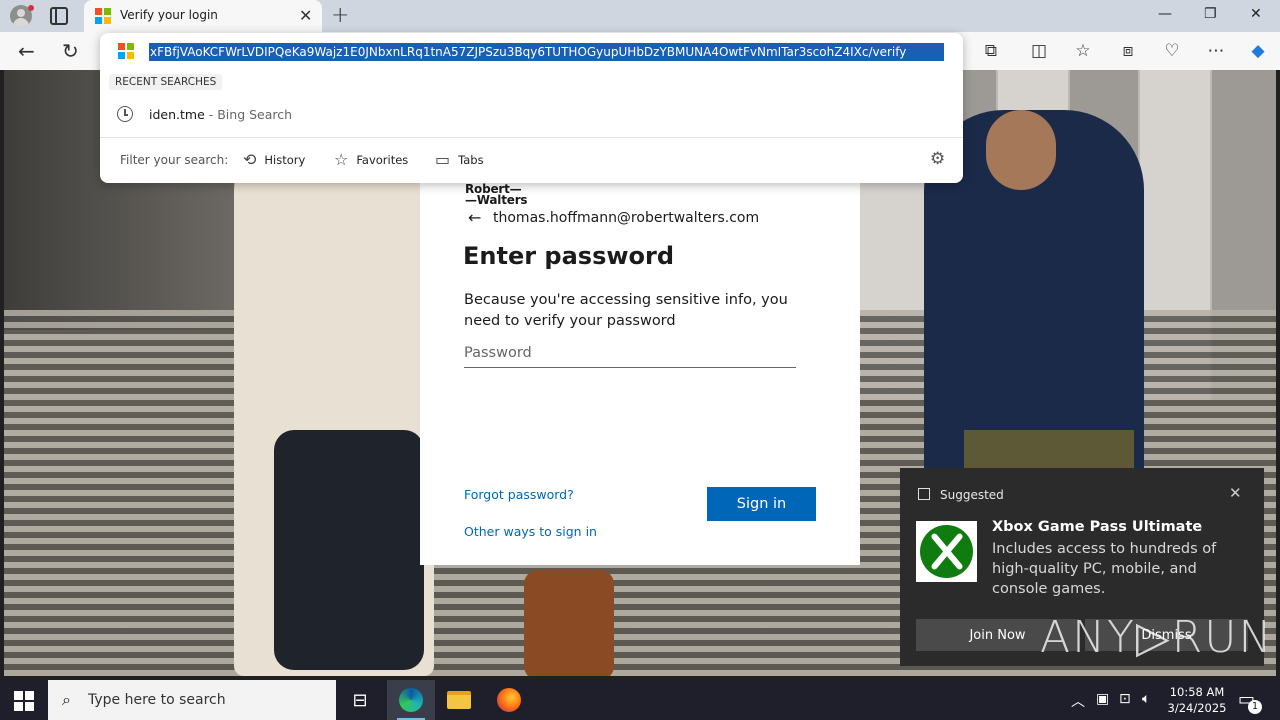 This screenshot has width=1280, height=720. What do you see at coordinates (66, 699) in the screenshot?
I see `search-icon: ⌕` at bounding box center [66, 699].